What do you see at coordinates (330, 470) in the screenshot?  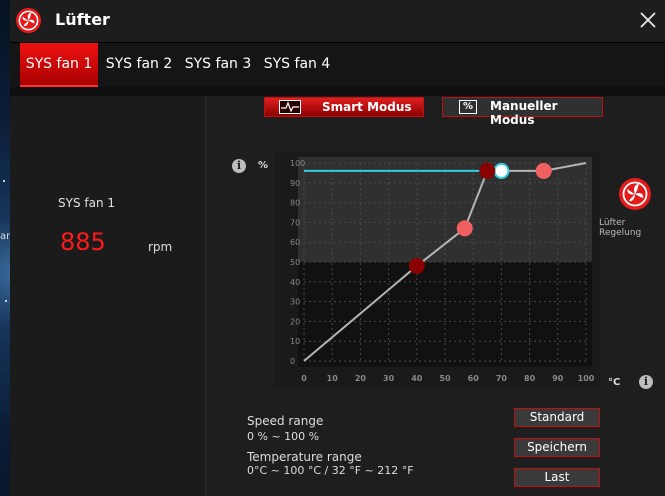 I see `temperature-range-value: 0°C ~ 100 °C / 32 °F ~ 212 °F` at bounding box center [330, 470].